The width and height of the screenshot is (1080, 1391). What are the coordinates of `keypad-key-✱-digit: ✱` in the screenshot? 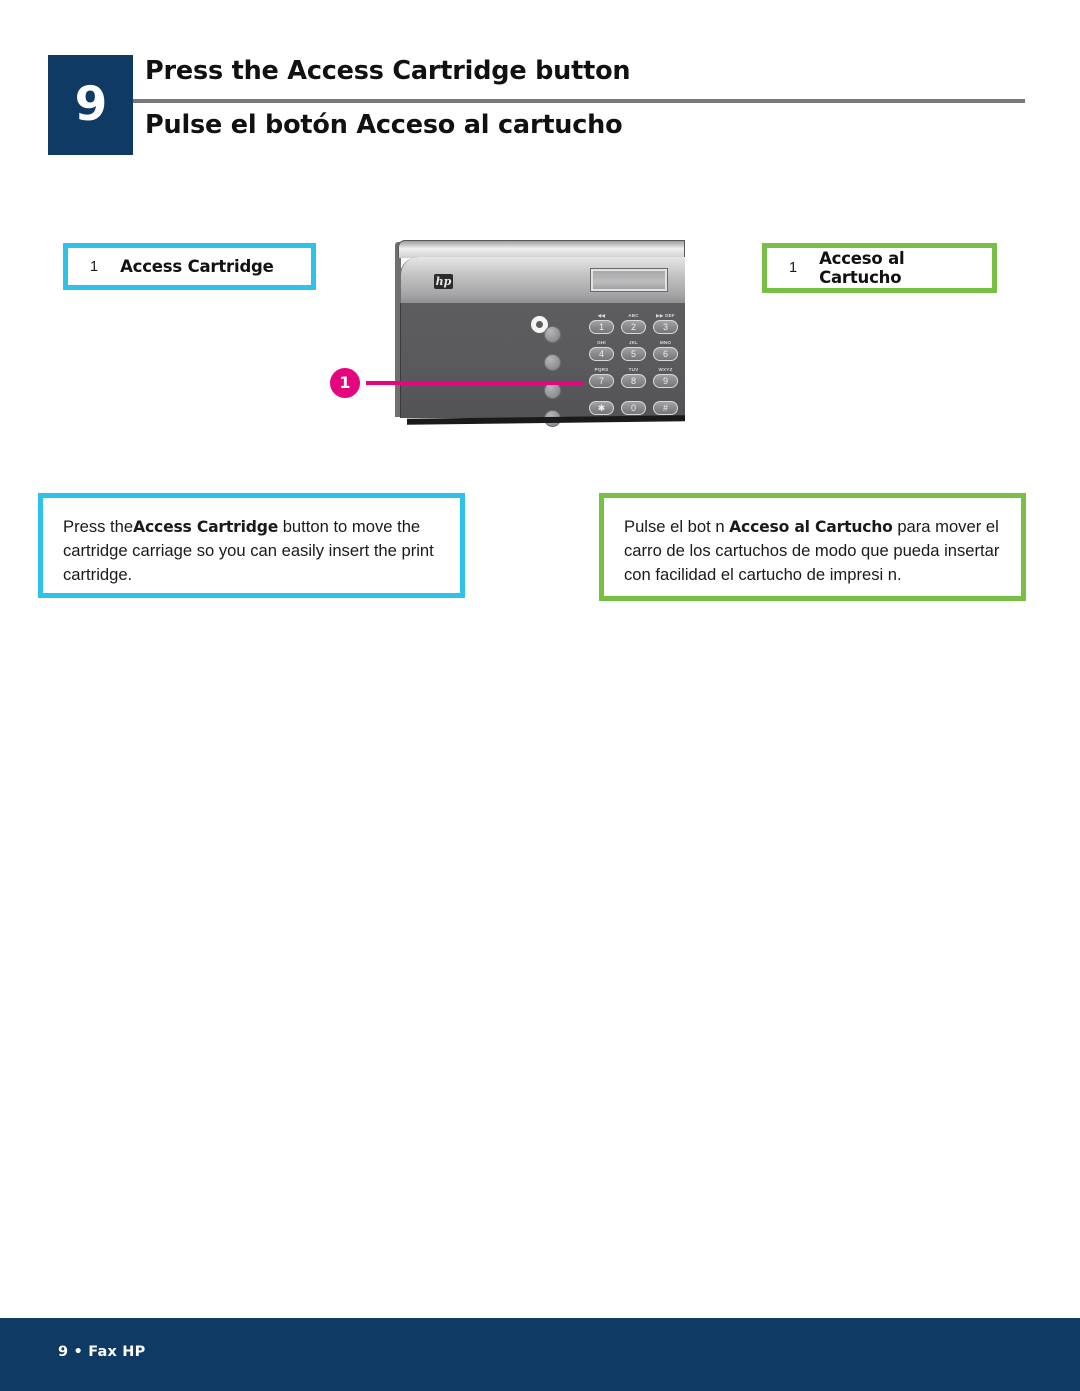 It's located at (601, 408).